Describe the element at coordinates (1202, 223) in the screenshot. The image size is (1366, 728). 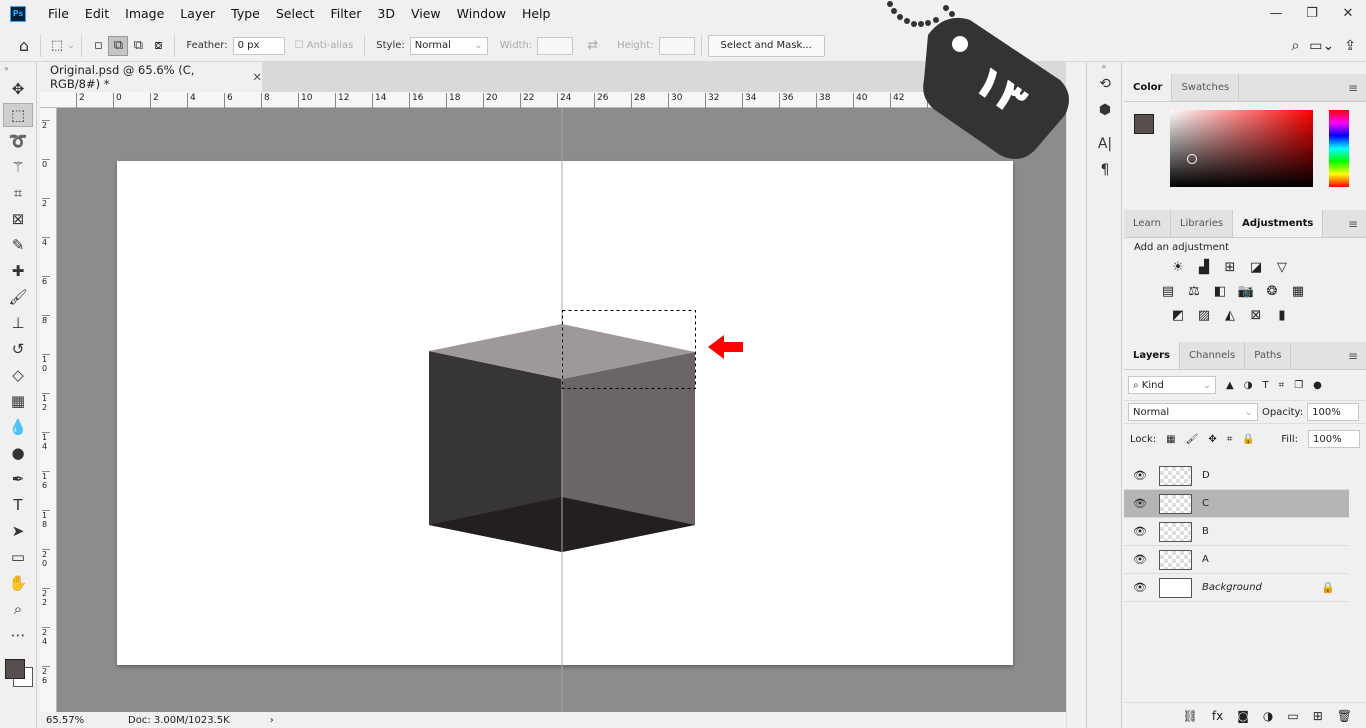
I see `tab-libraries: Libraries` at that location.